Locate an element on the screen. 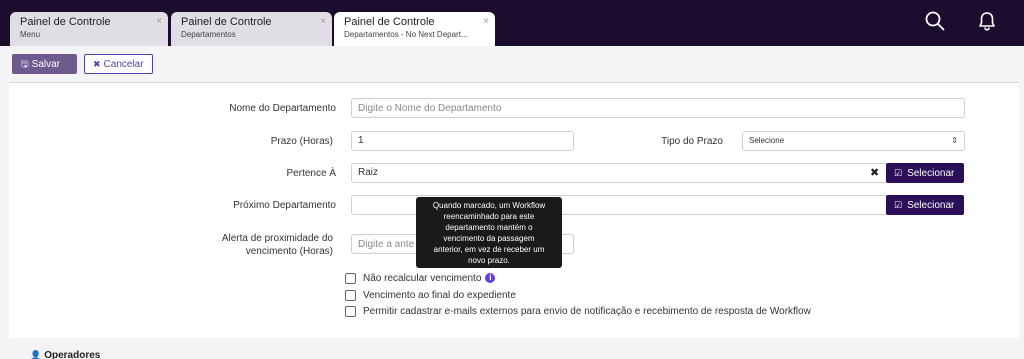 This screenshot has height=359, width=1024. operadores-section-title: 👤 Operadores is located at coordinates (65, 354).